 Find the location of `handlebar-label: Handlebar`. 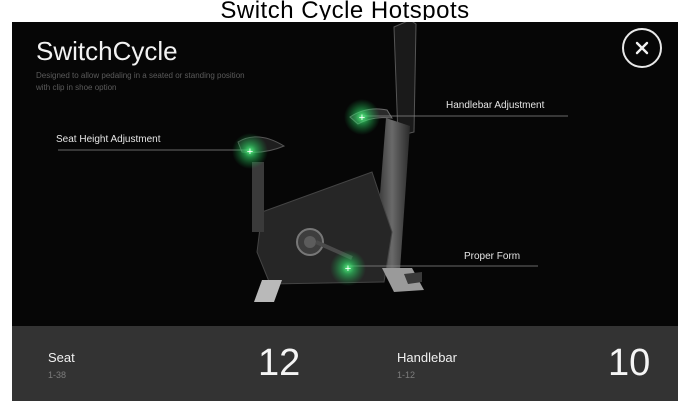

handlebar-label: Handlebar is located at coordinates (427, 357).